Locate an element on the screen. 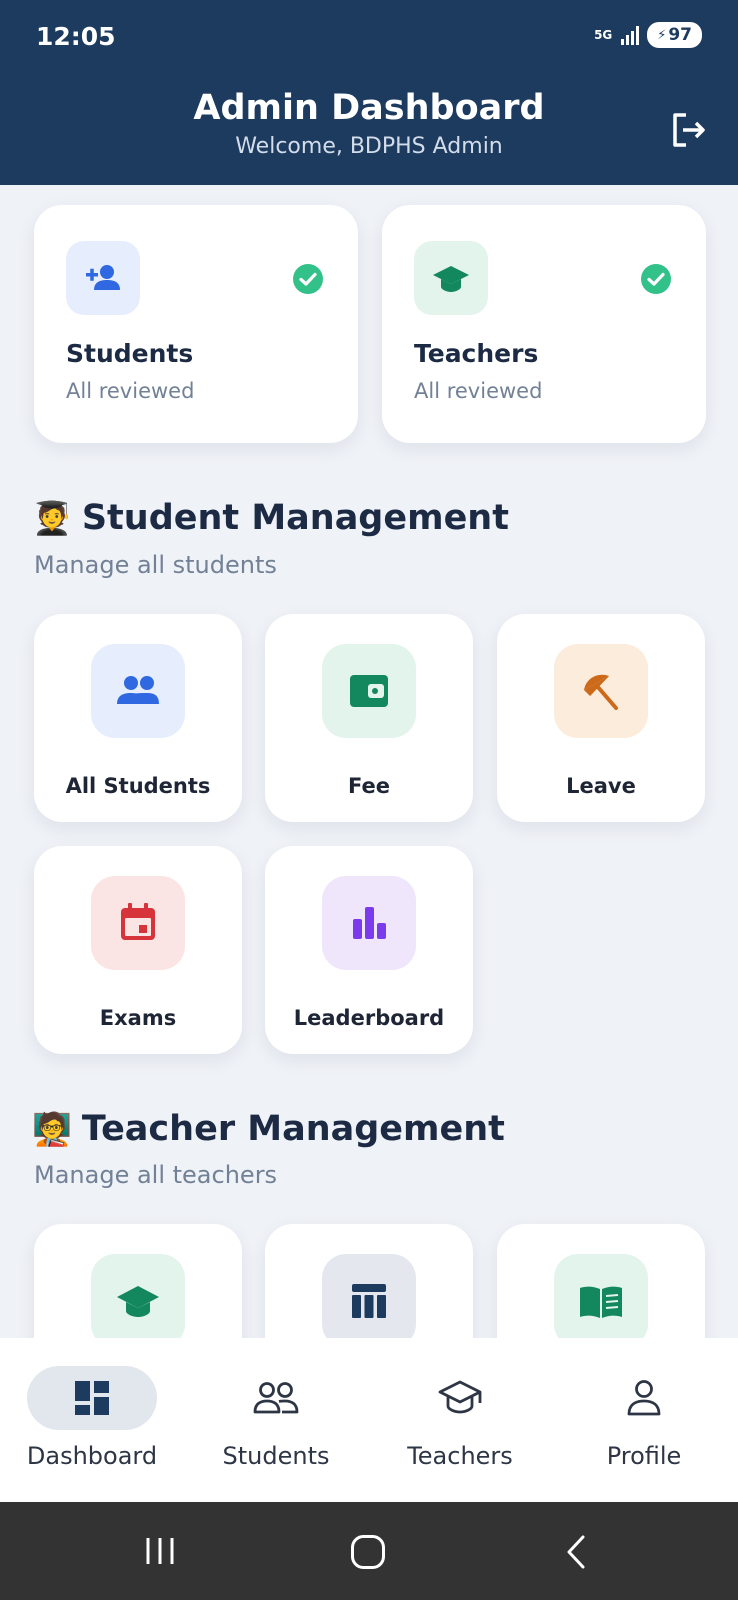  teachers-summary-card: Teachers All reviewed is located at coordinates (544, 324).